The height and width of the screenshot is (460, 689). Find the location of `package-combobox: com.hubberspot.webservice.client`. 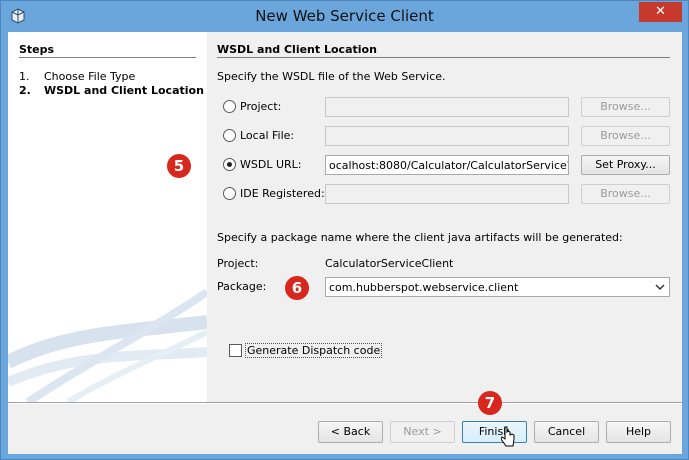

package-combobox: com.hubberspot.webservice.client is located at coordinates (497, 287).